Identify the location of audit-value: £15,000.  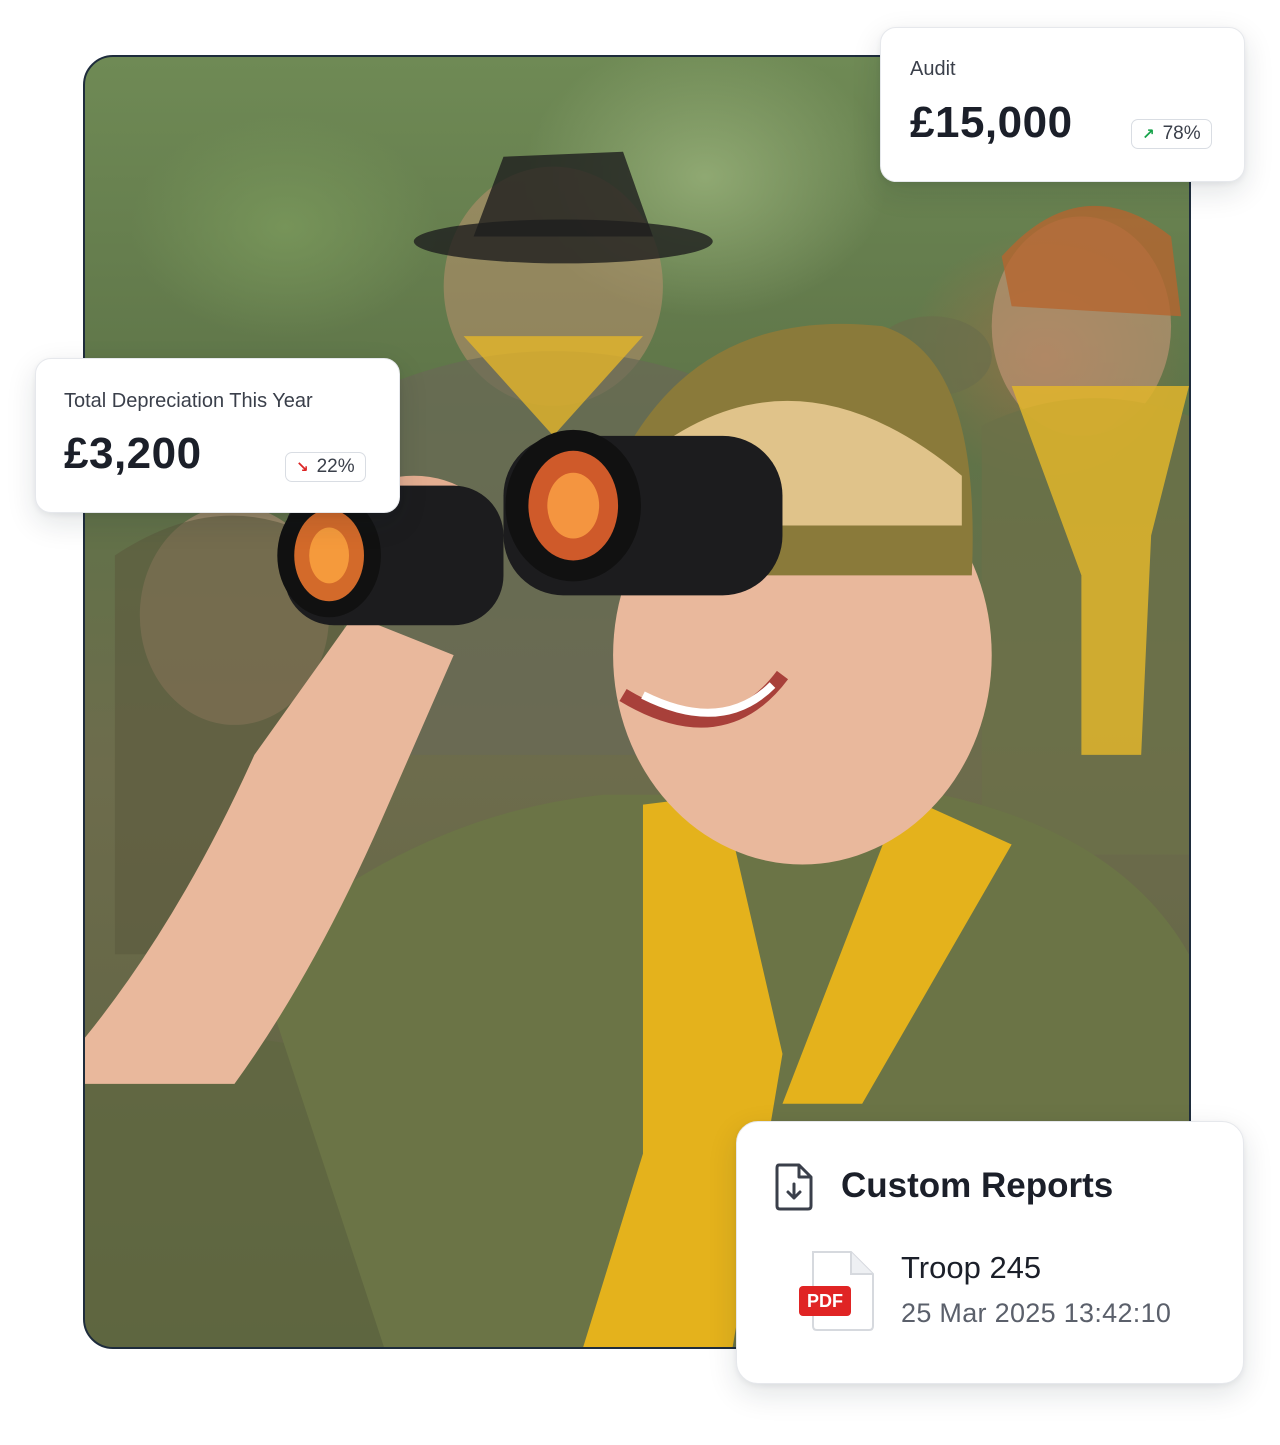
(991, 122).